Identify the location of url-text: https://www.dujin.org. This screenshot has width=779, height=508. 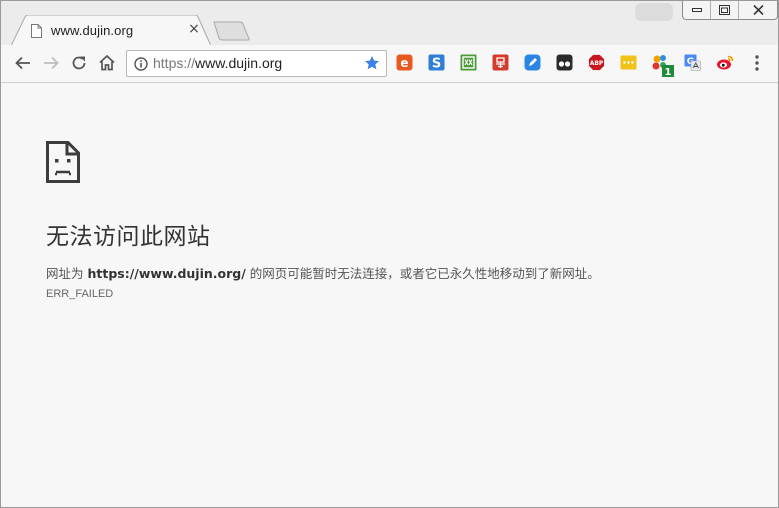
(217, 63).